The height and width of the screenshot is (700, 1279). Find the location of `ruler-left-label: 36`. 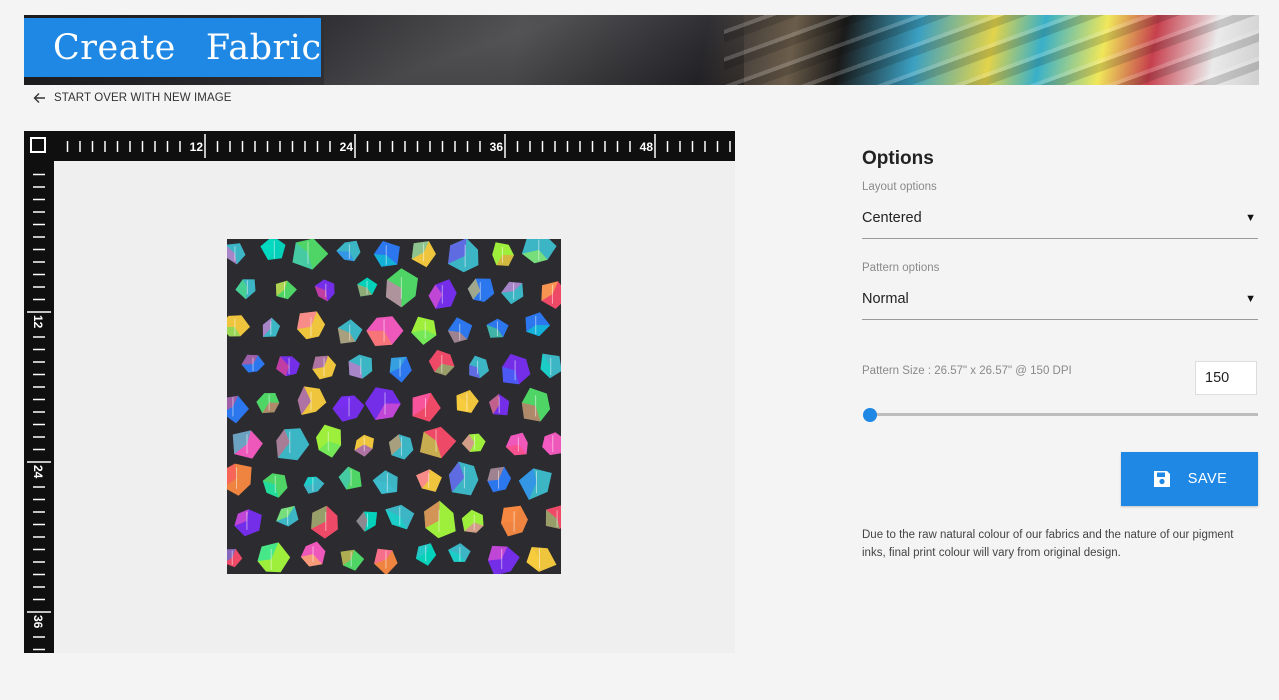

ruler-left-label: 36 is located at coordinates (38, 622).